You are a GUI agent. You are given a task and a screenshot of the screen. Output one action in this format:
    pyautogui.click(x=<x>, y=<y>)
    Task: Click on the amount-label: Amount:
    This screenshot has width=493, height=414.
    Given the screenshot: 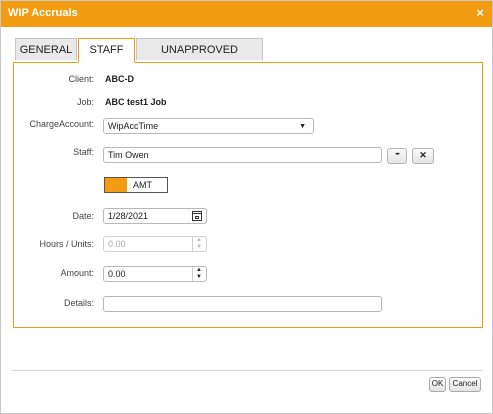 What is the action you would take?
    pyautogui.click(x=77, y=273)
    